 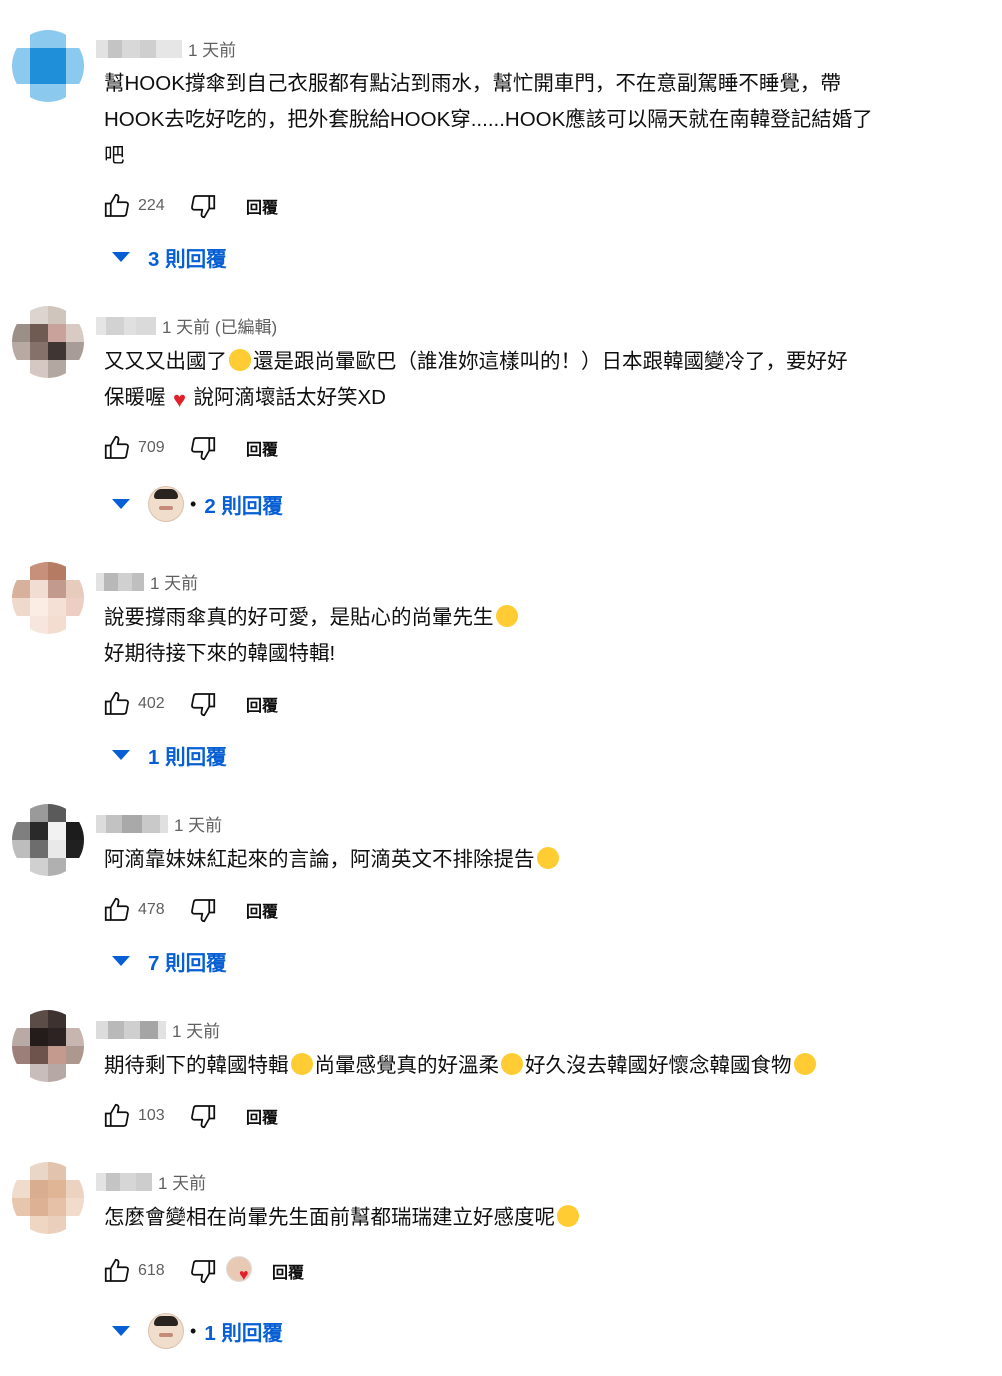 What do you see at coordinates (219, 325) in the screenshot?
I see `comment-timestamp: 1 天前 (已編輯)` at bounding box center [219, 325].